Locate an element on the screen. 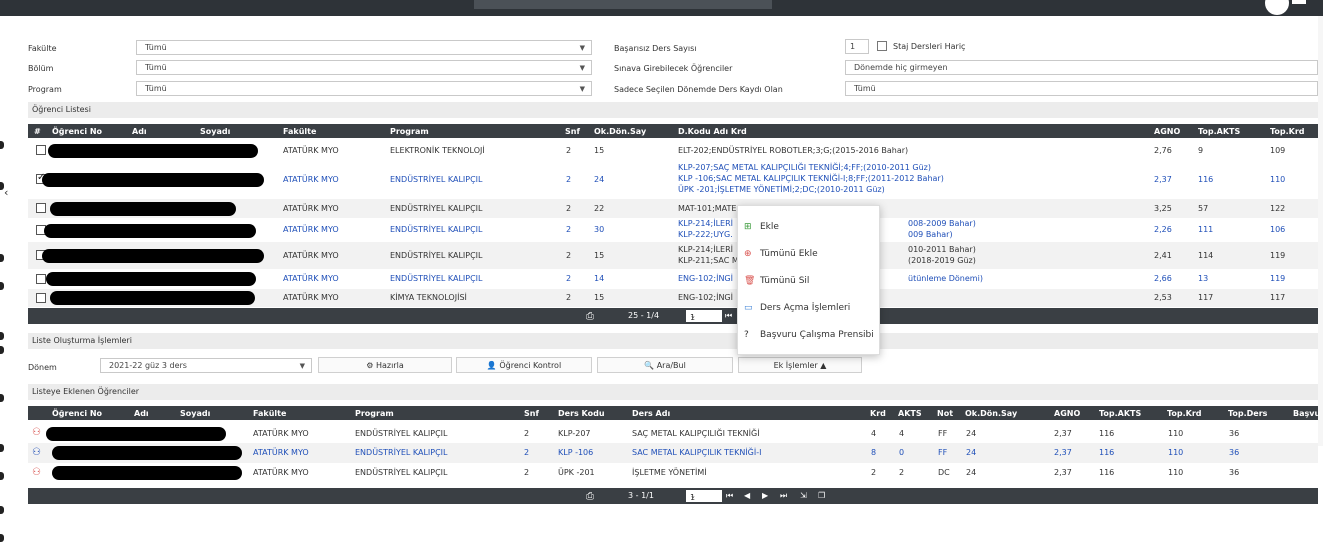 The width and height of the screenshot is (1323, 542). ogrenci-kontrol-button: 👤 Öğrenci Kontrol is located at coordinates (524, 365).